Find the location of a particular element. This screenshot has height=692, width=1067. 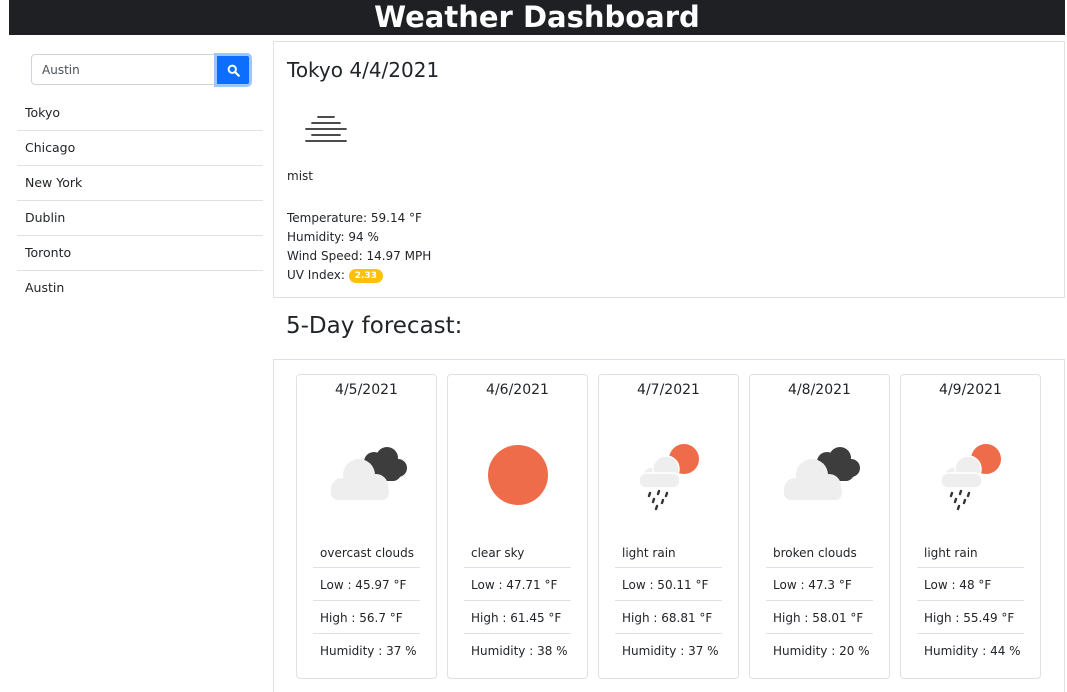

current-description: mist is located at coordinates (300, 176).